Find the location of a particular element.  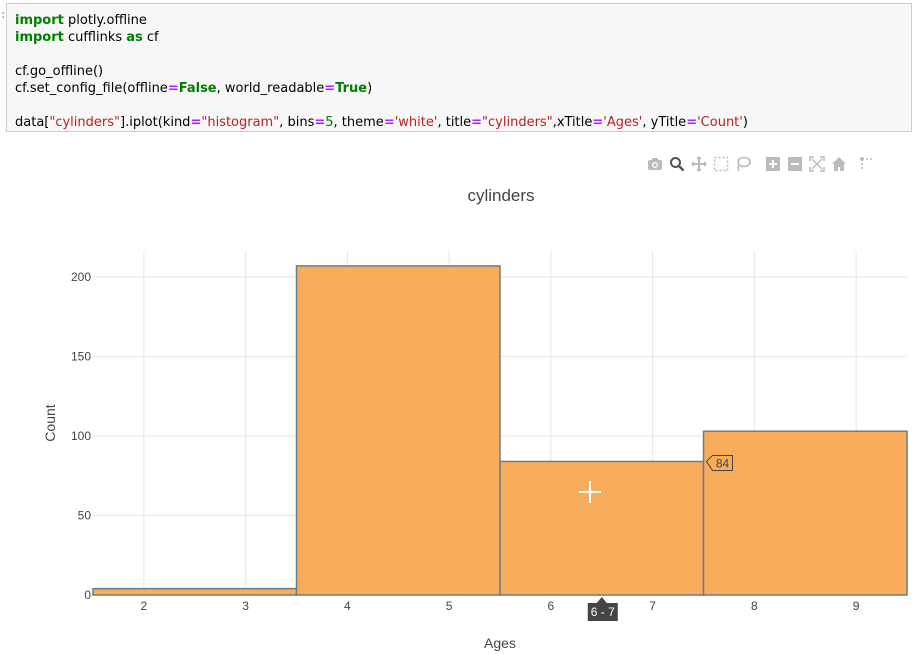

x-tick-label: 6 is located at coordinates (551, 606).